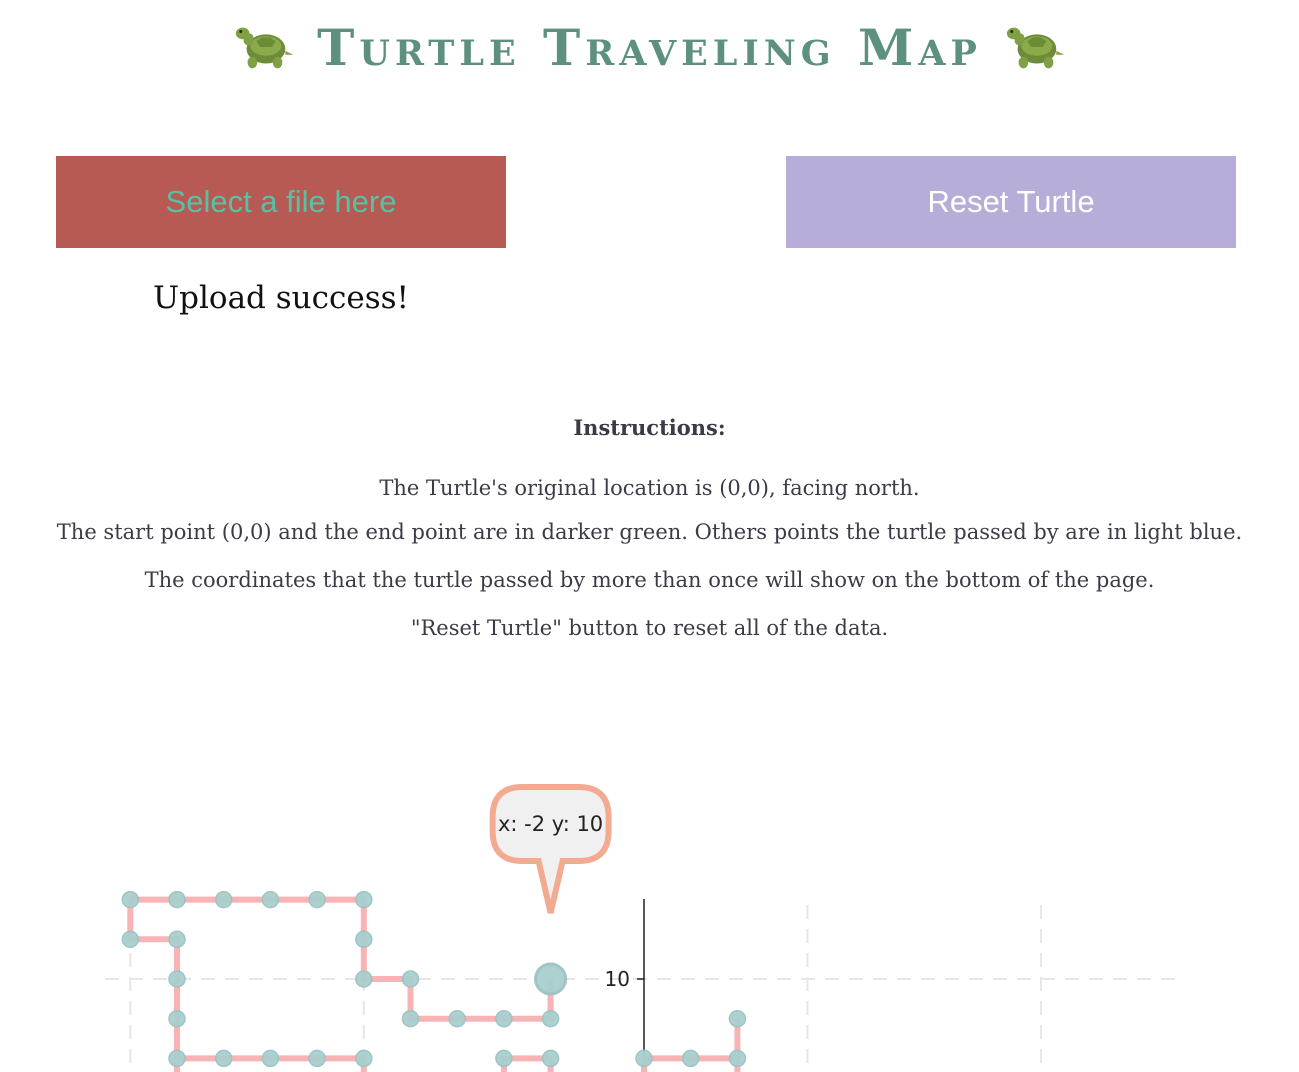  What do you see at coordinates (281, 298) in the screenshot?
I see `upload-status: Upload success!` at bounding box center [281, 298].